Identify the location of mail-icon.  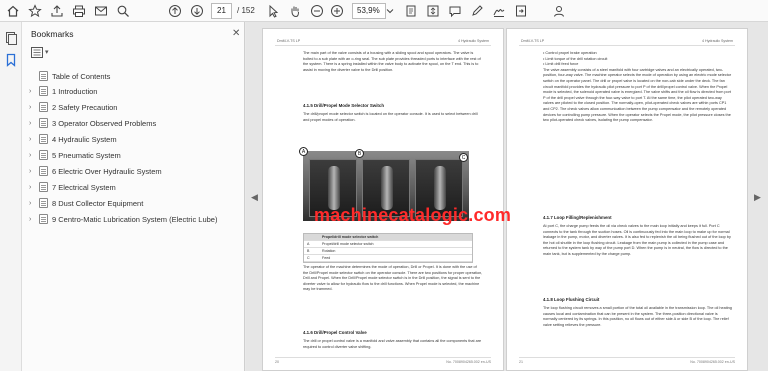
(101, 11).